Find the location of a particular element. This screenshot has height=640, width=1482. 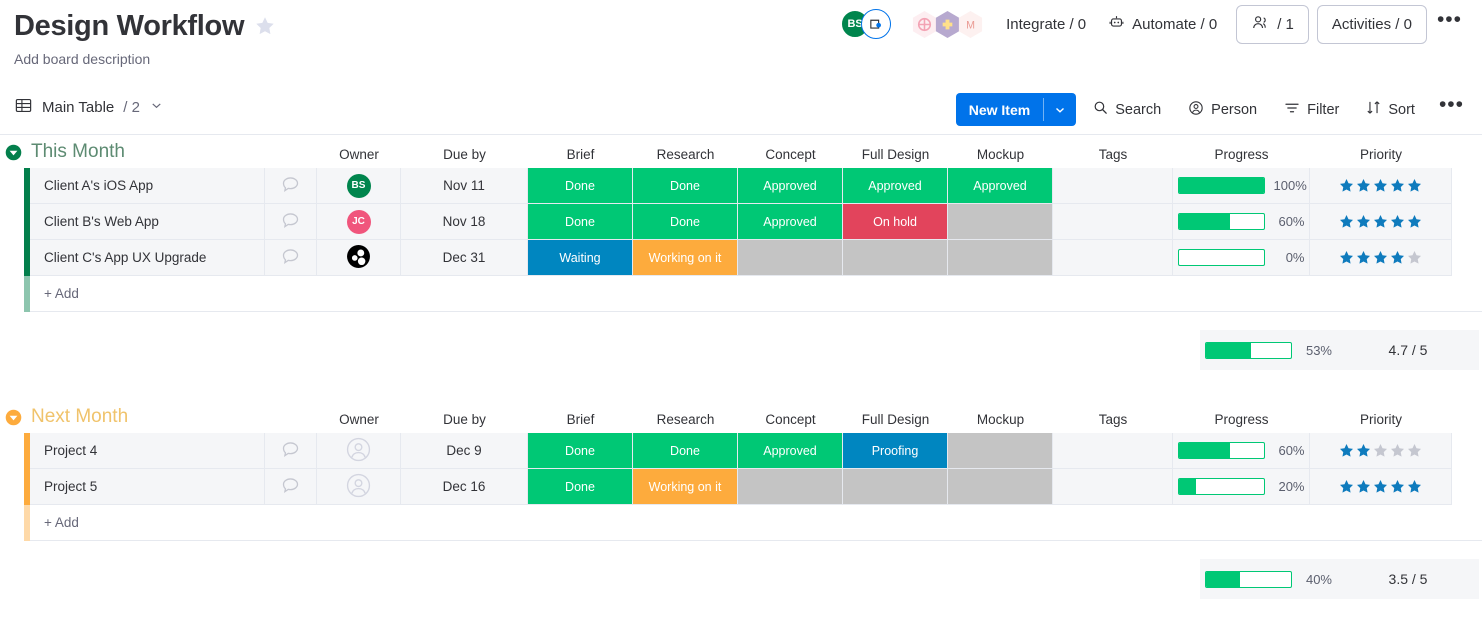

row-progress-cell: 20% is located at coordinates (1241, 487).